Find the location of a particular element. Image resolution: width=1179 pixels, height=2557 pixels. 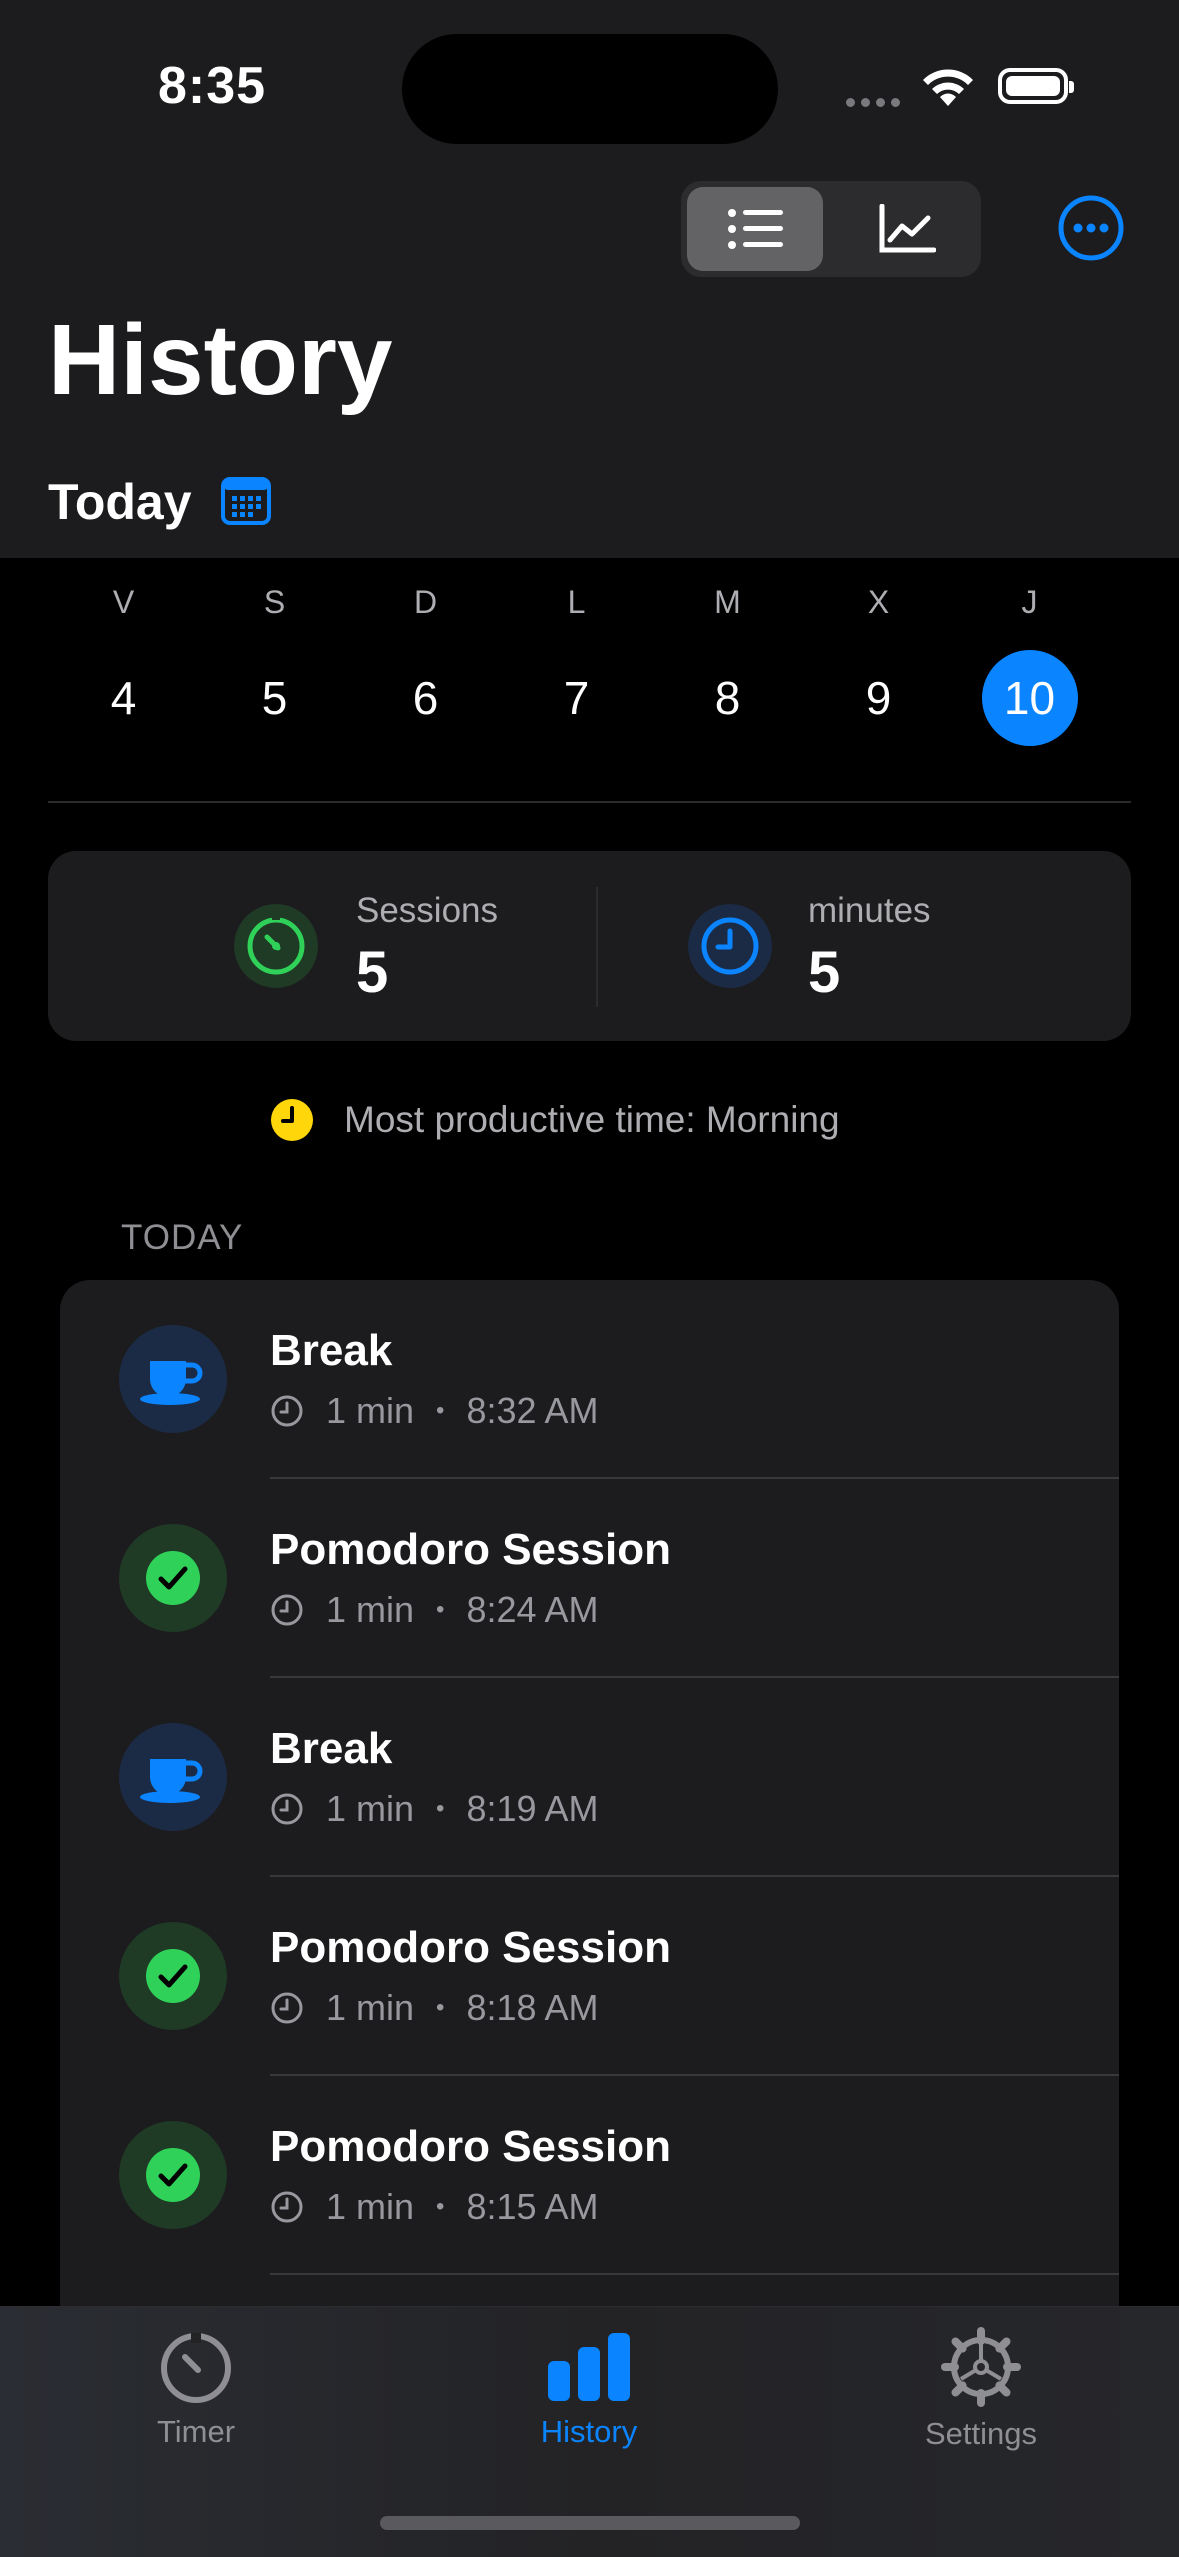

gear-icon is located at coordinates (981, 2367).